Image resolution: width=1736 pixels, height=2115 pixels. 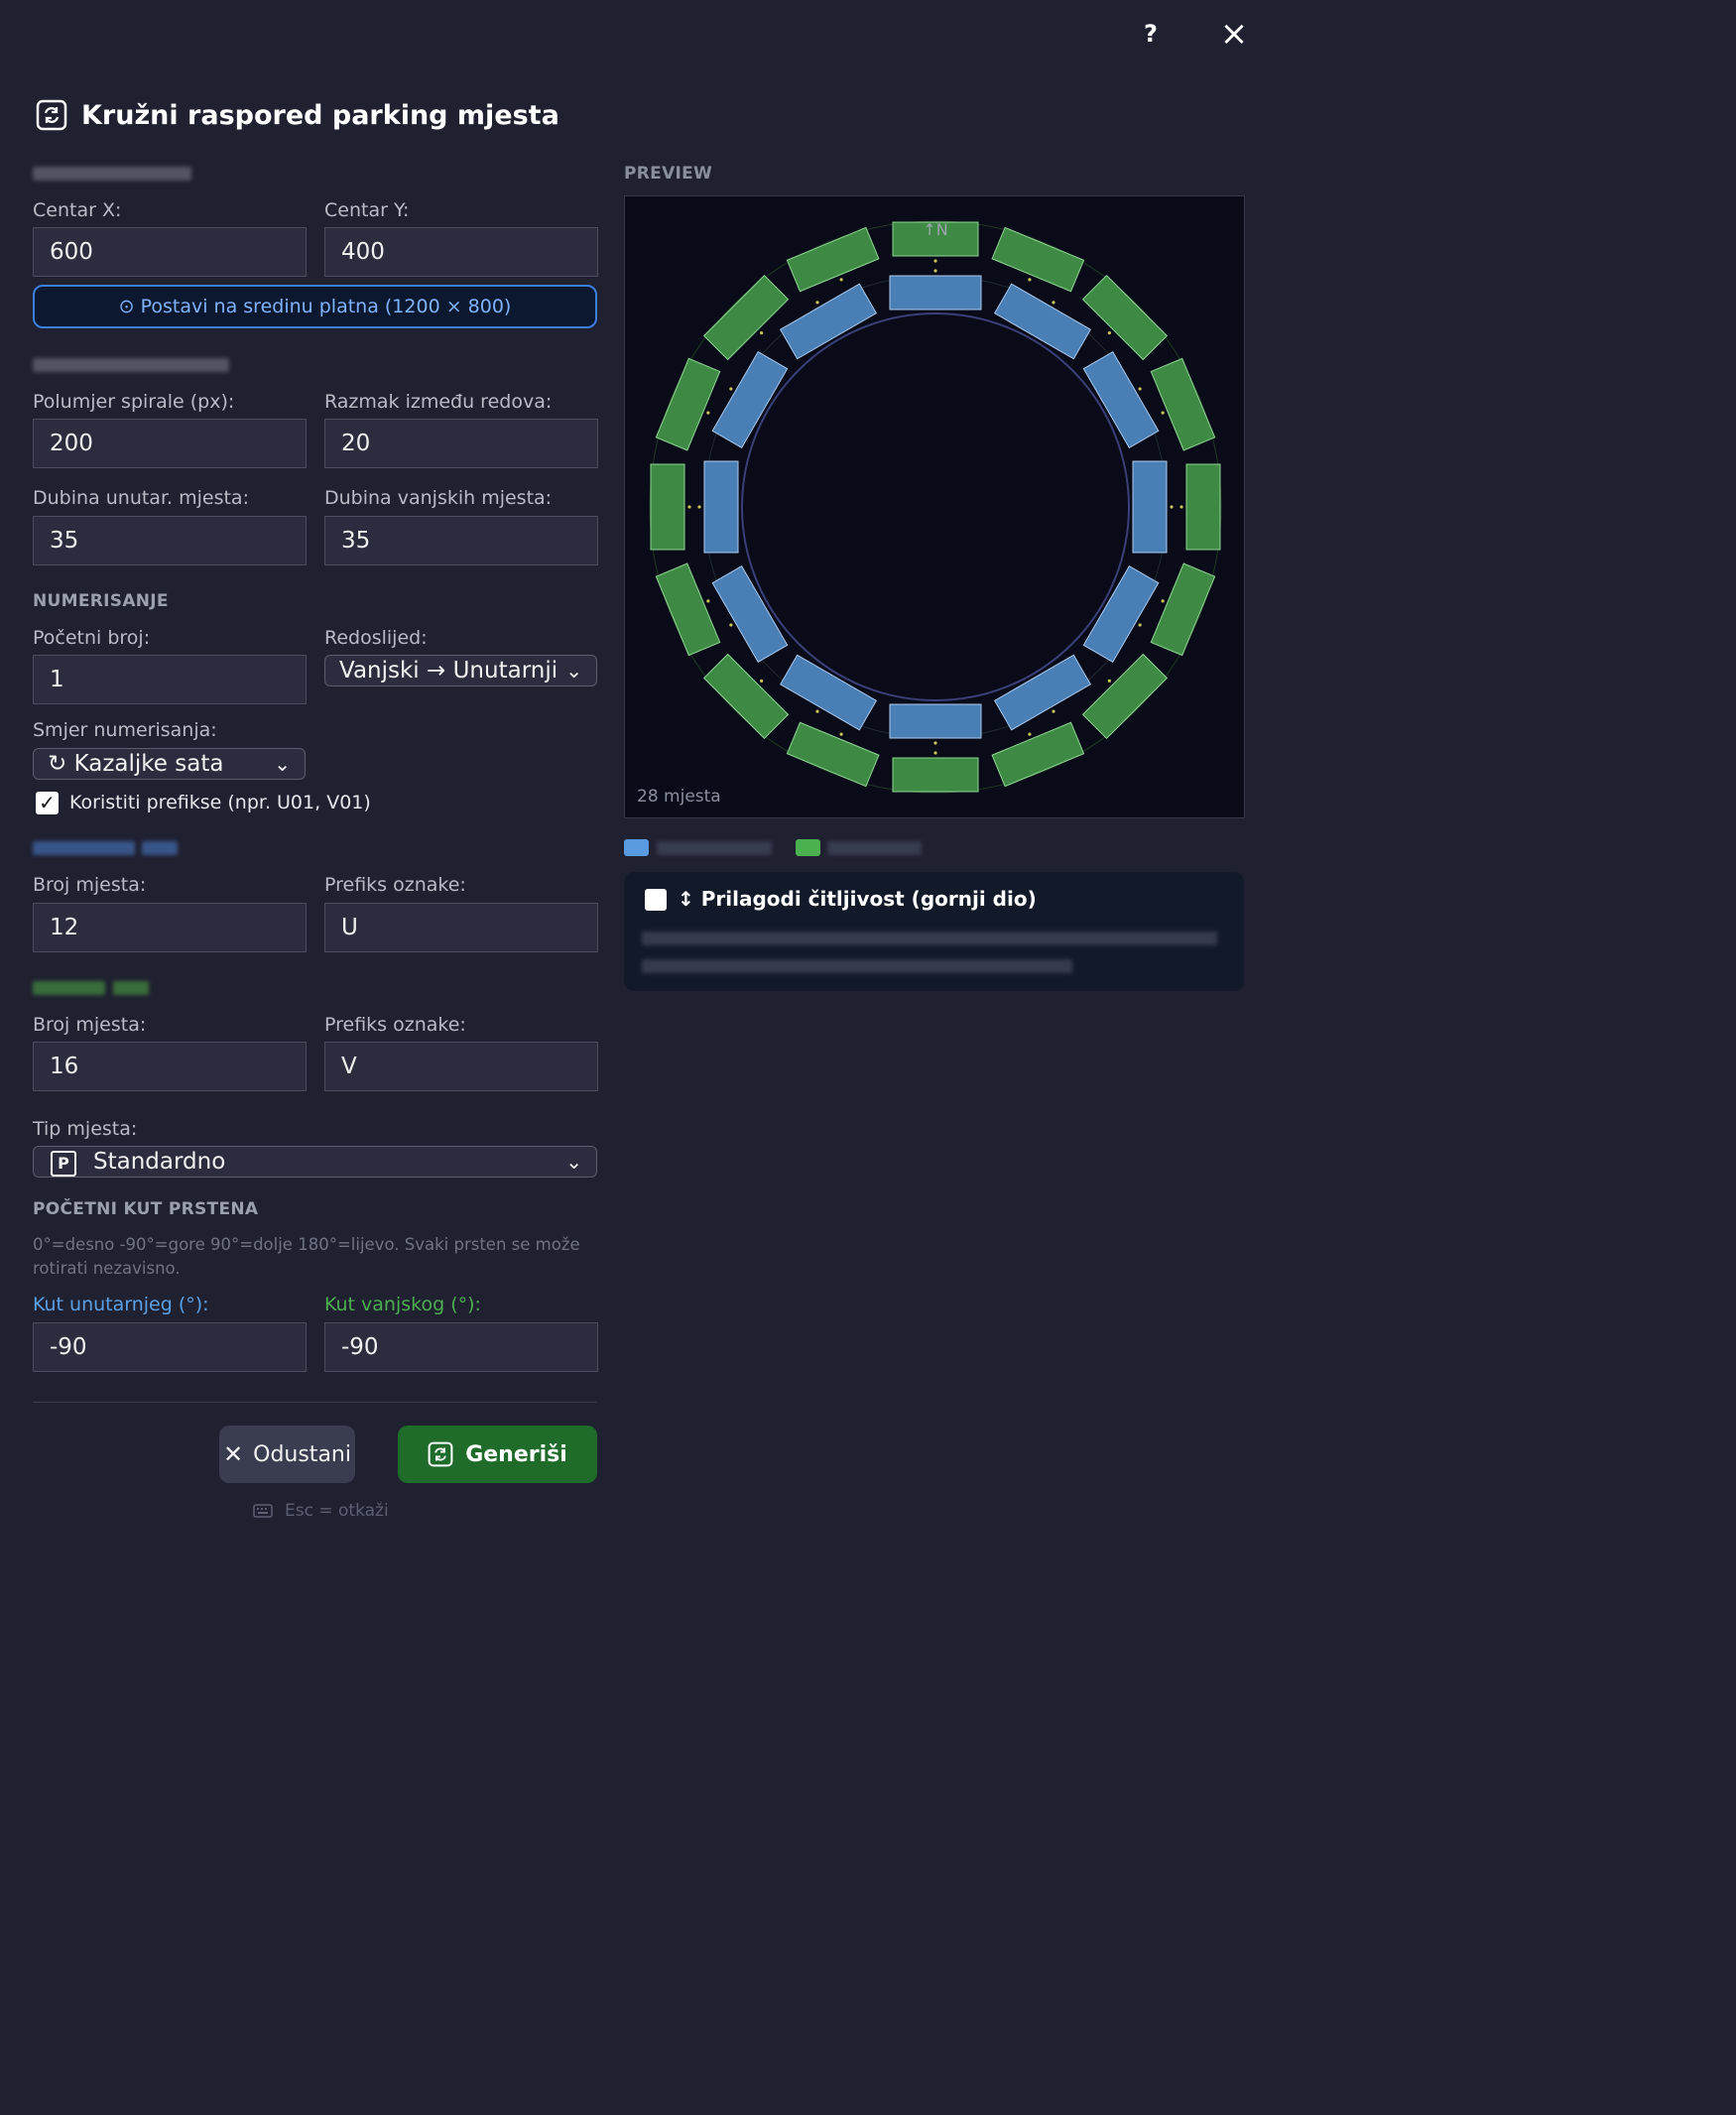 I want to click on outer-angle-input: -90, so click(x=461, y=1347).